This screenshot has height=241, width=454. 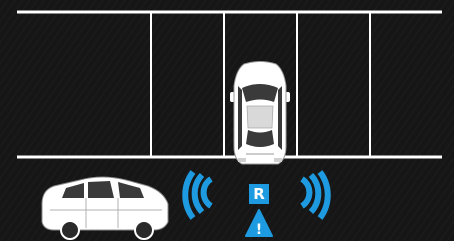 What do you see at coordinates (105, 208) in the screenshot?
I see `car-side-view-icon` at bounding box center [105, 208].